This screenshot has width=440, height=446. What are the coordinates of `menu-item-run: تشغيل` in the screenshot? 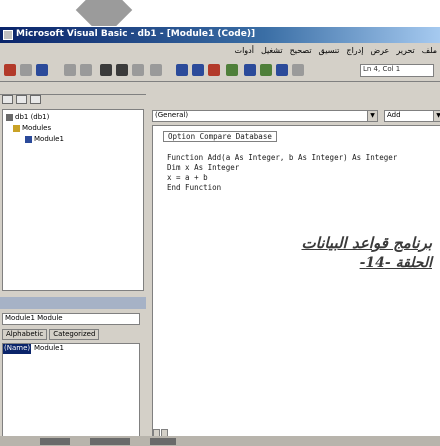 It's located at (272, 50).